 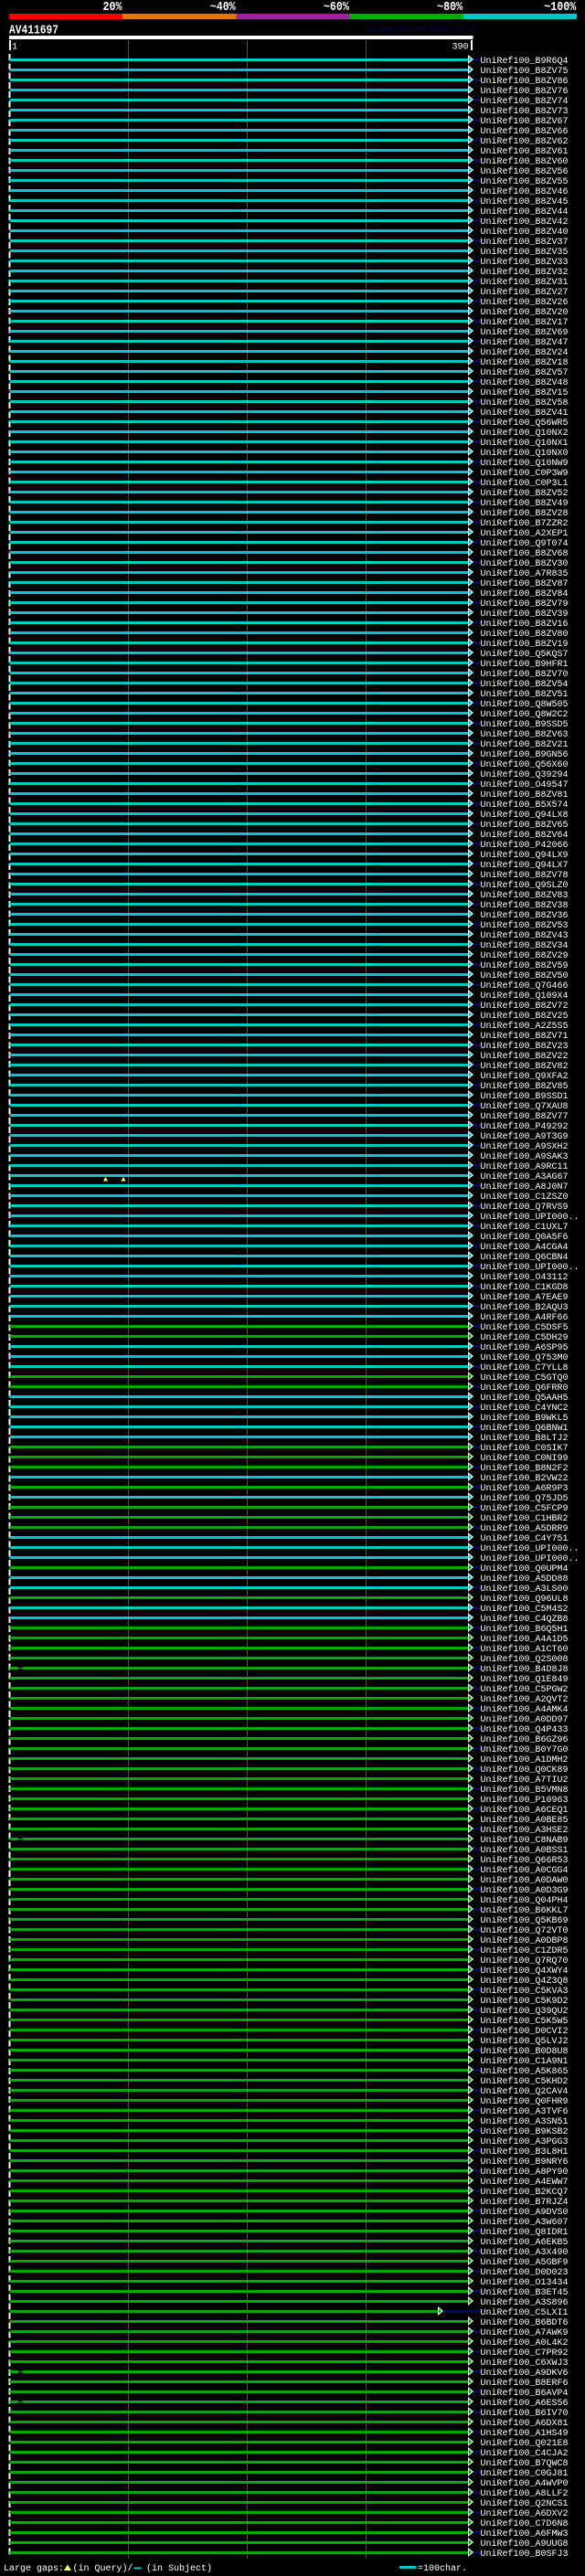 What do you see at coordinates (525, 1659) in the screenshot?
I see `svg-text: UniRef100_Q2S008` at bounding box center [525, 1659].